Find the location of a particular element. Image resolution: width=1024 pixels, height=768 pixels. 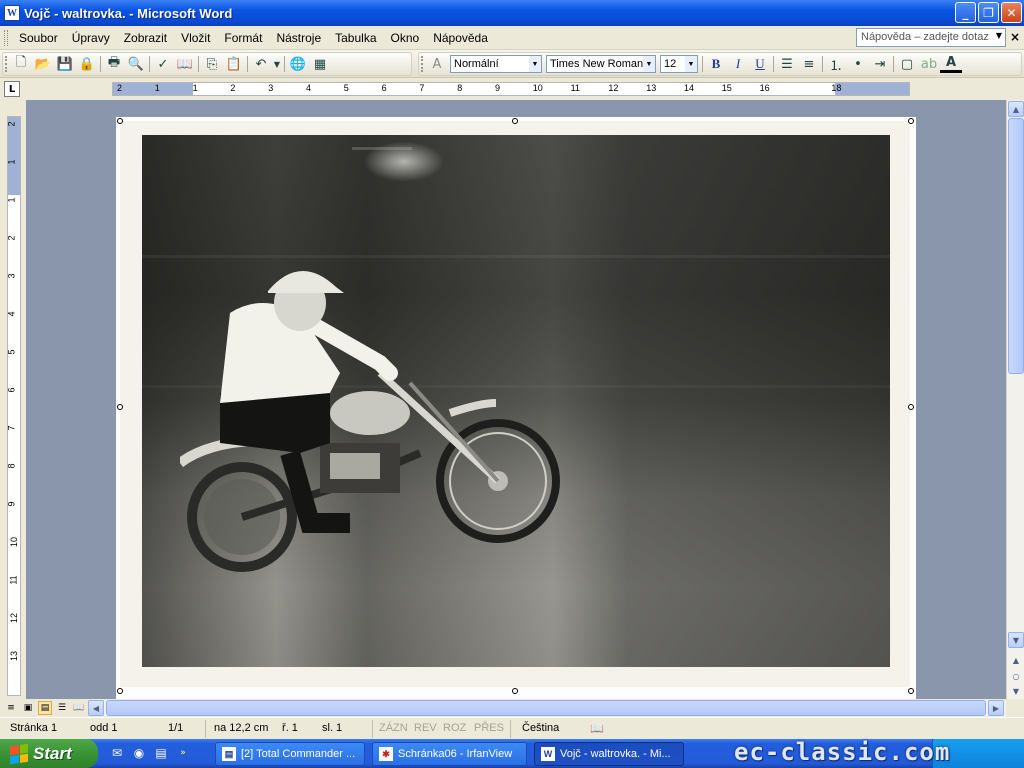

document-close-icon: × is located at coordinates (1015, 37).